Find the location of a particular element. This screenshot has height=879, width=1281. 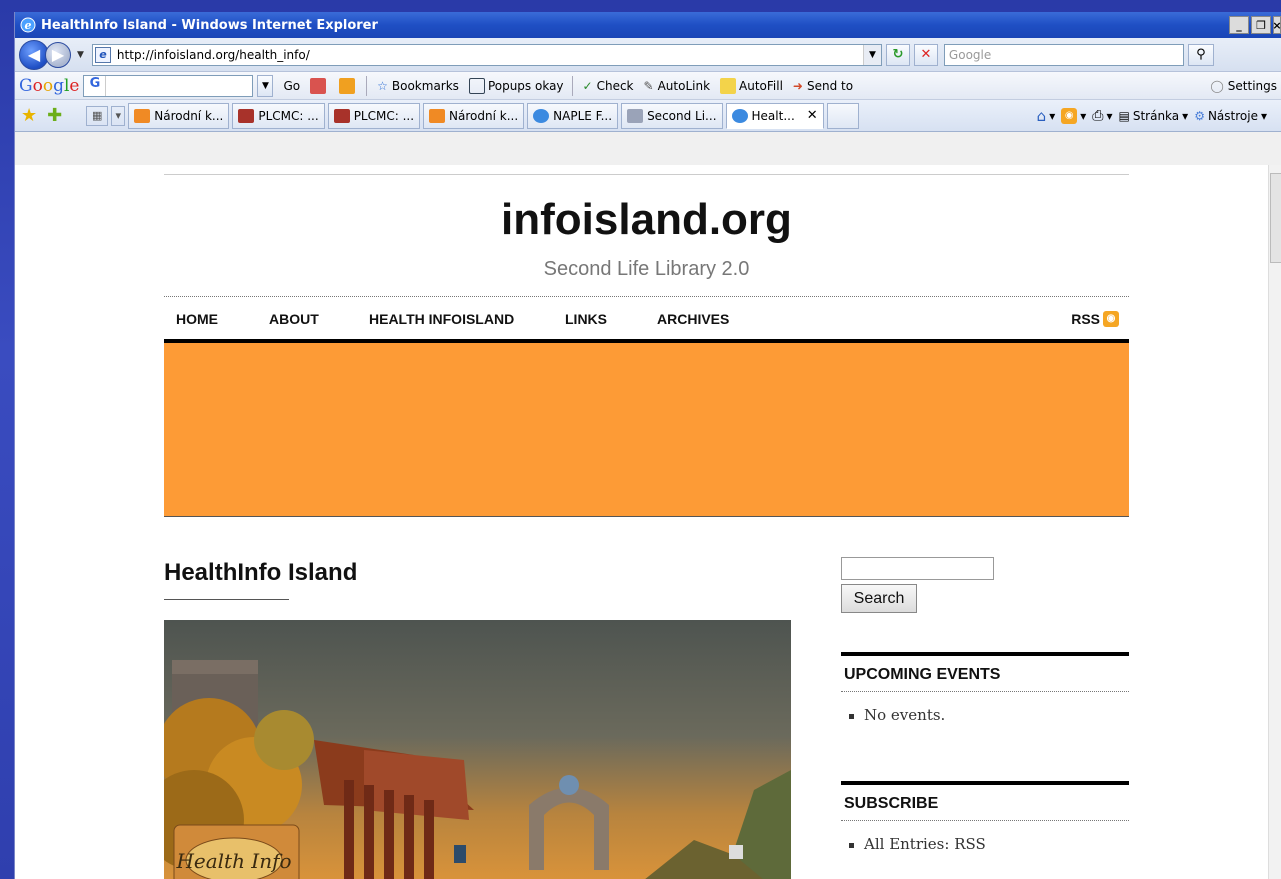

page-menu: ▤ Stránka ▾ is located at coordinates (1154, 116).